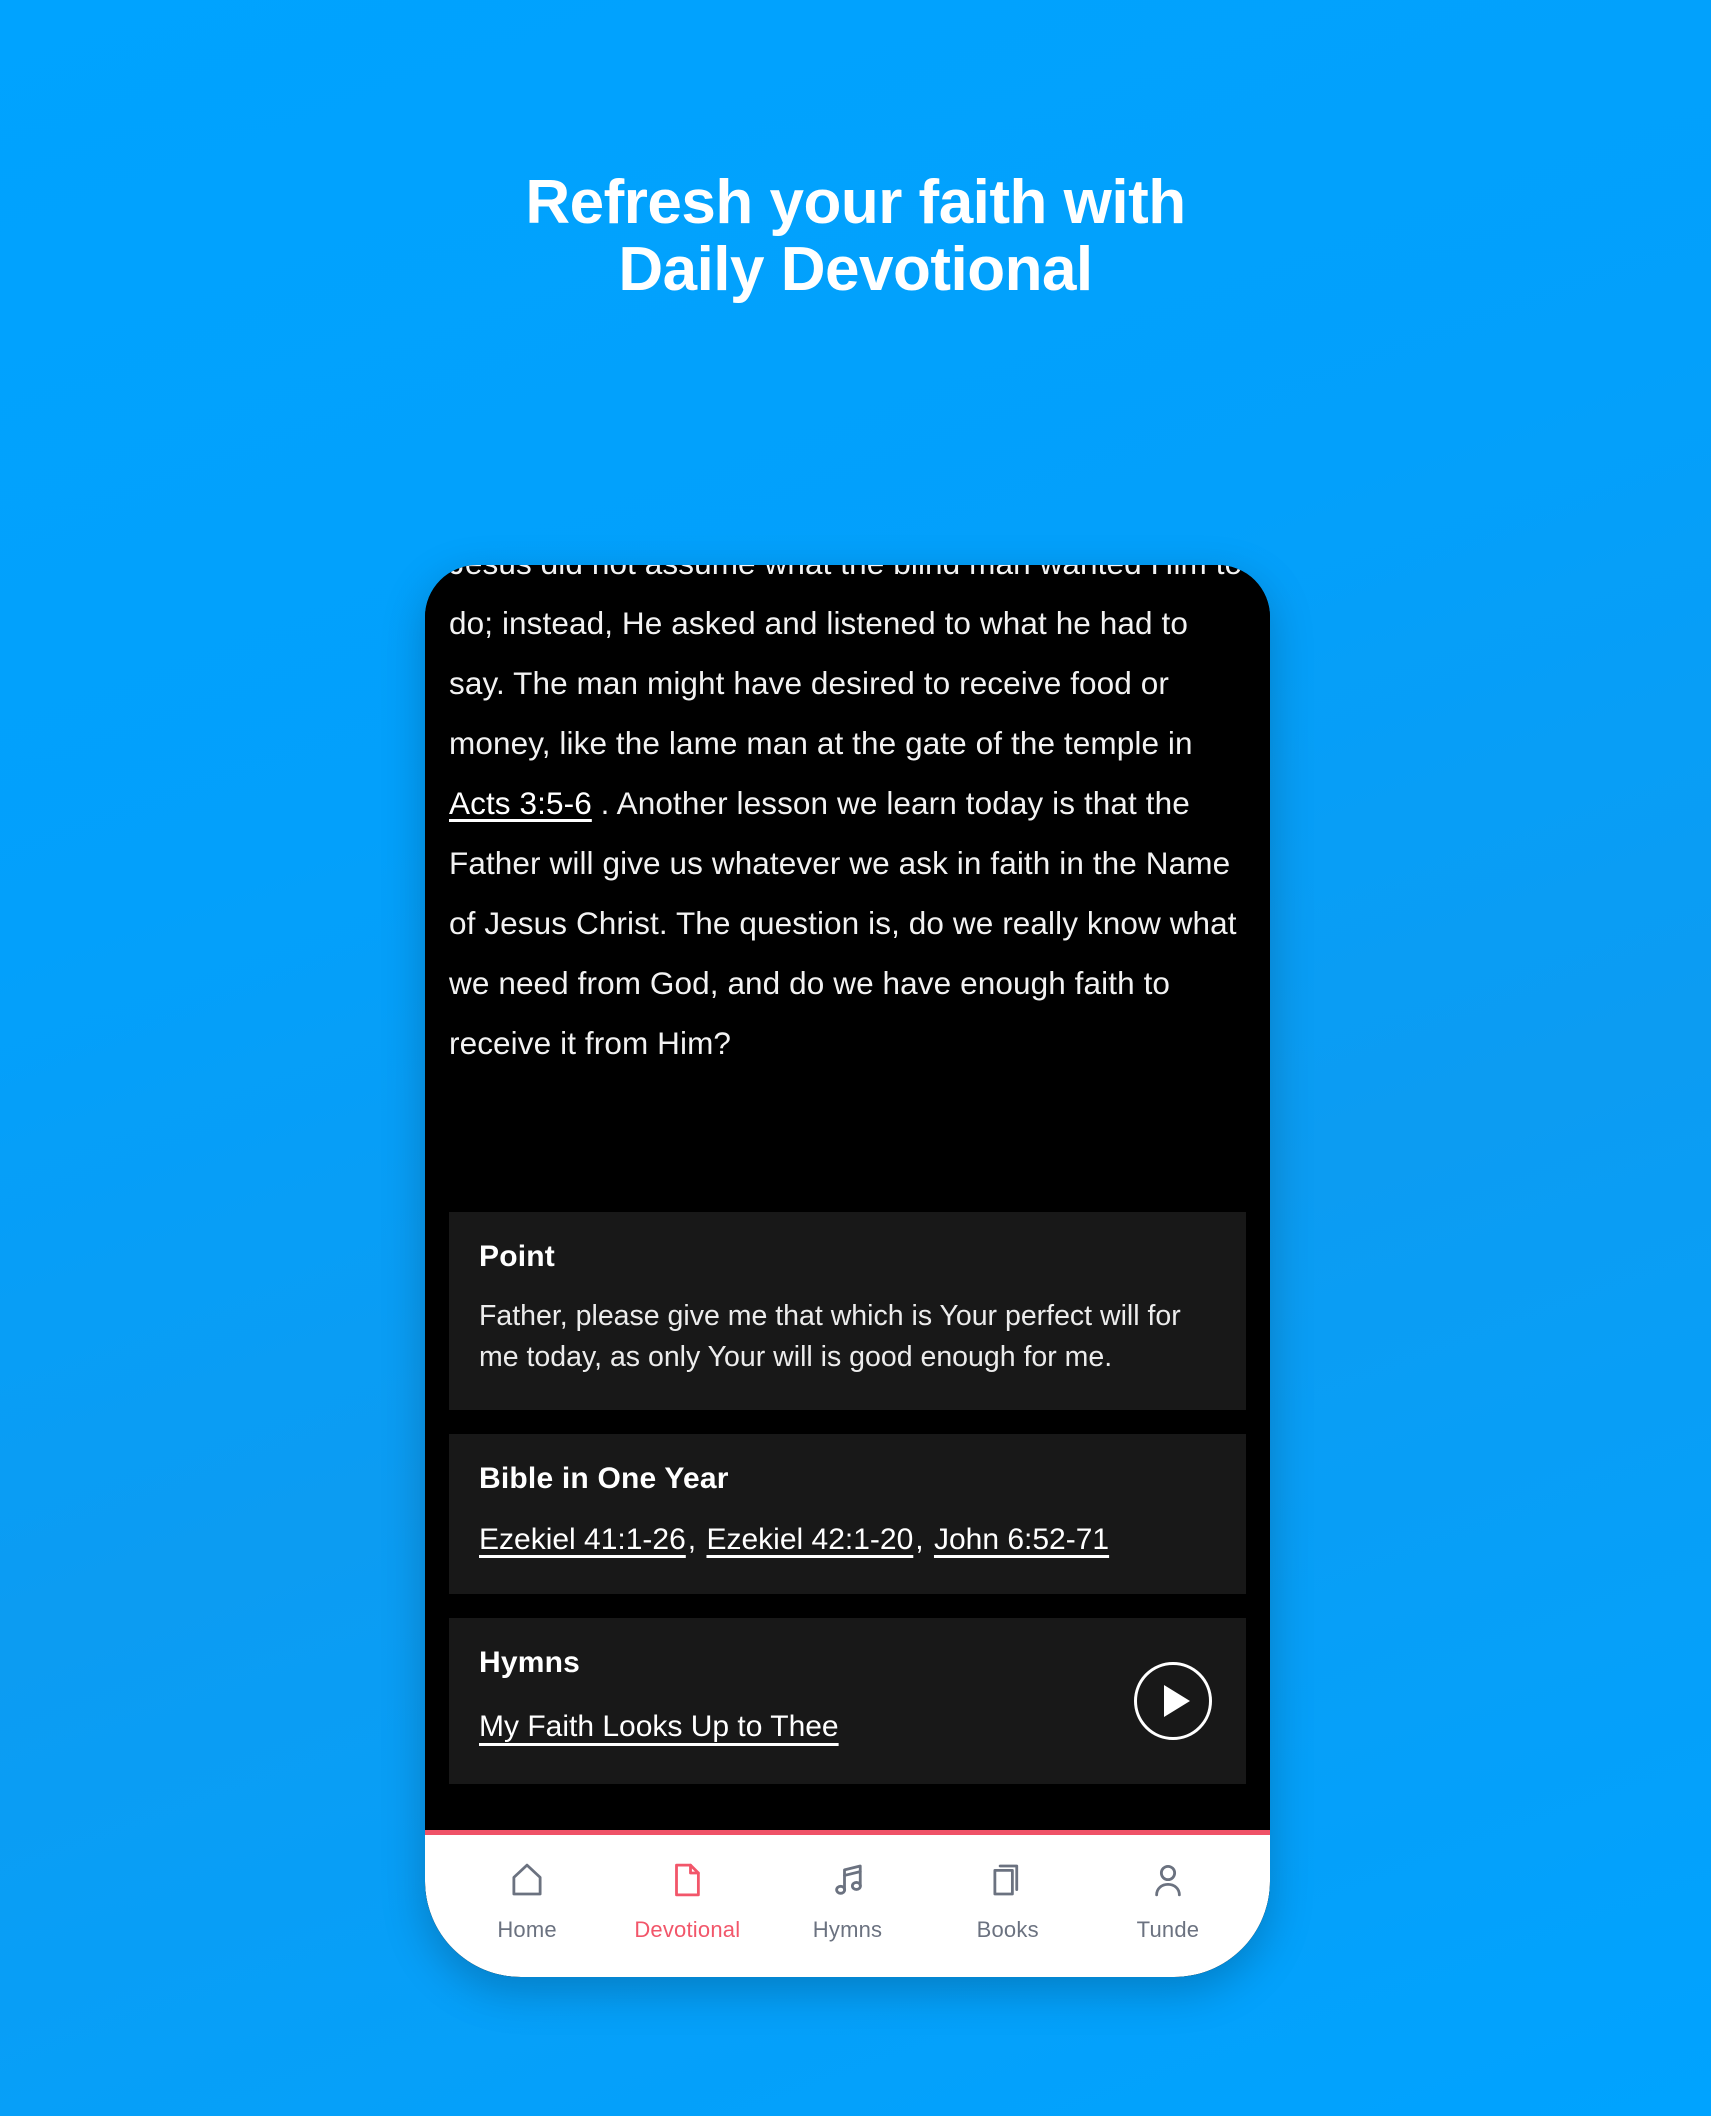  Describe the element at coordinates (604, 1478) in the screenshot. I see `bible-card-title: Bible in One Year` at that location.